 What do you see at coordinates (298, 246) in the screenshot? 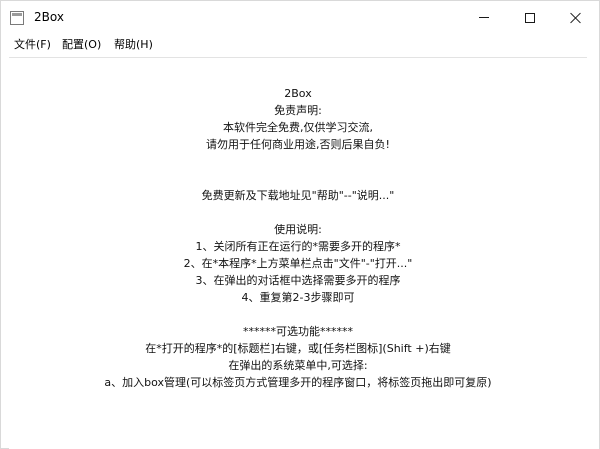
I see `text-line: 1、关闭所有正在运行的*需要多开的程序*` at bounding box center [298, 246].